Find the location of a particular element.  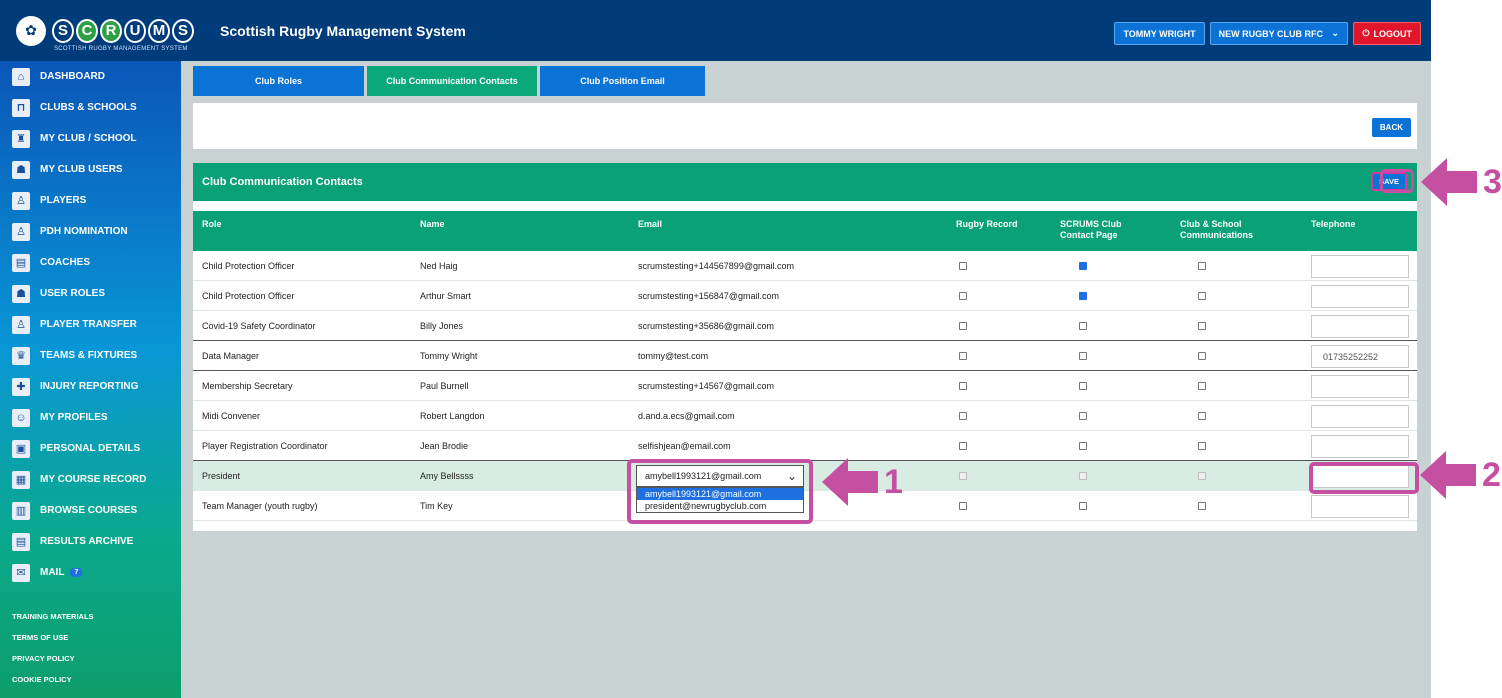

sidebar-item-dashboard: ⌂ DASHBOARD is located at coordinates (90, 76).